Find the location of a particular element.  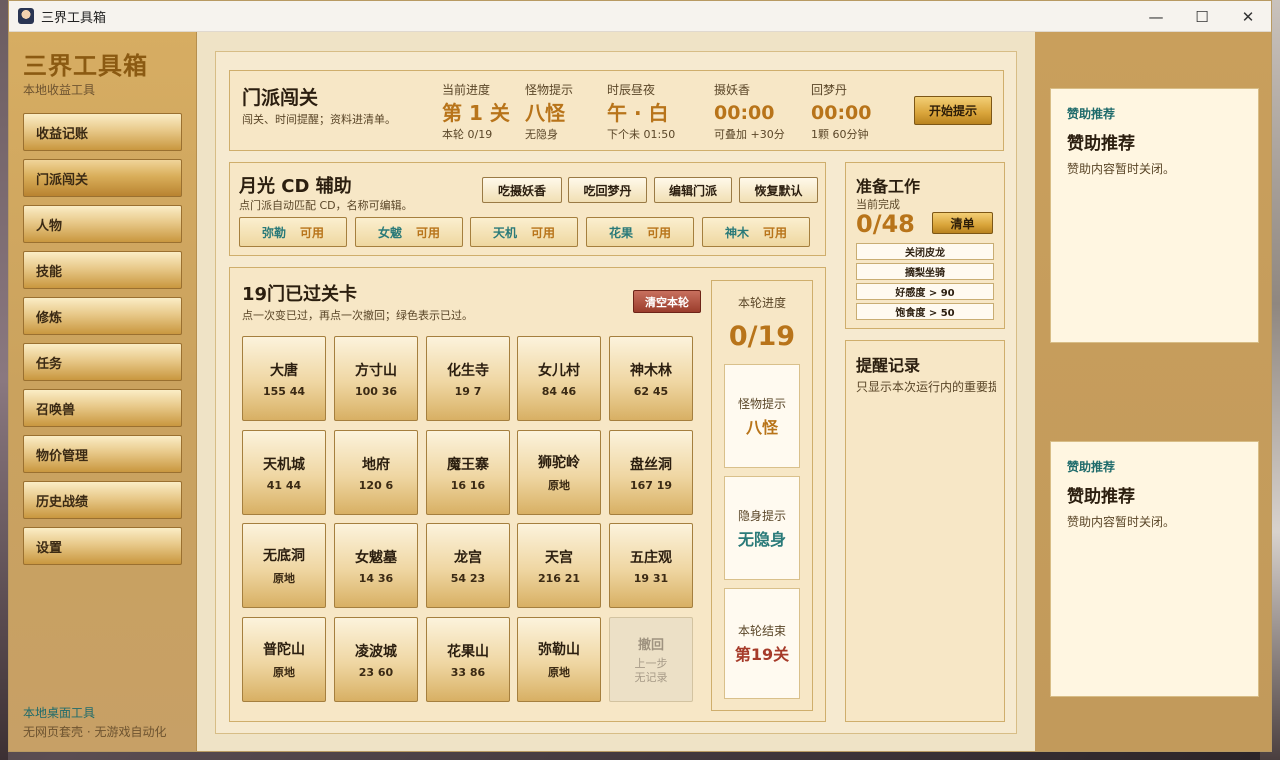

gate-name: 五庄观 is located at coordinates (651, 557).